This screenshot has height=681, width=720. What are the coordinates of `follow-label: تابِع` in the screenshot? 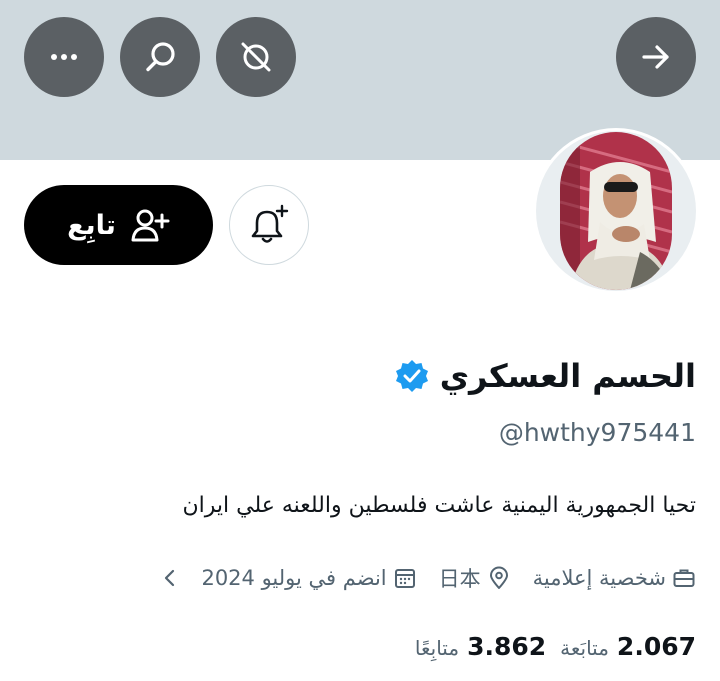 It's located at (91, 225).